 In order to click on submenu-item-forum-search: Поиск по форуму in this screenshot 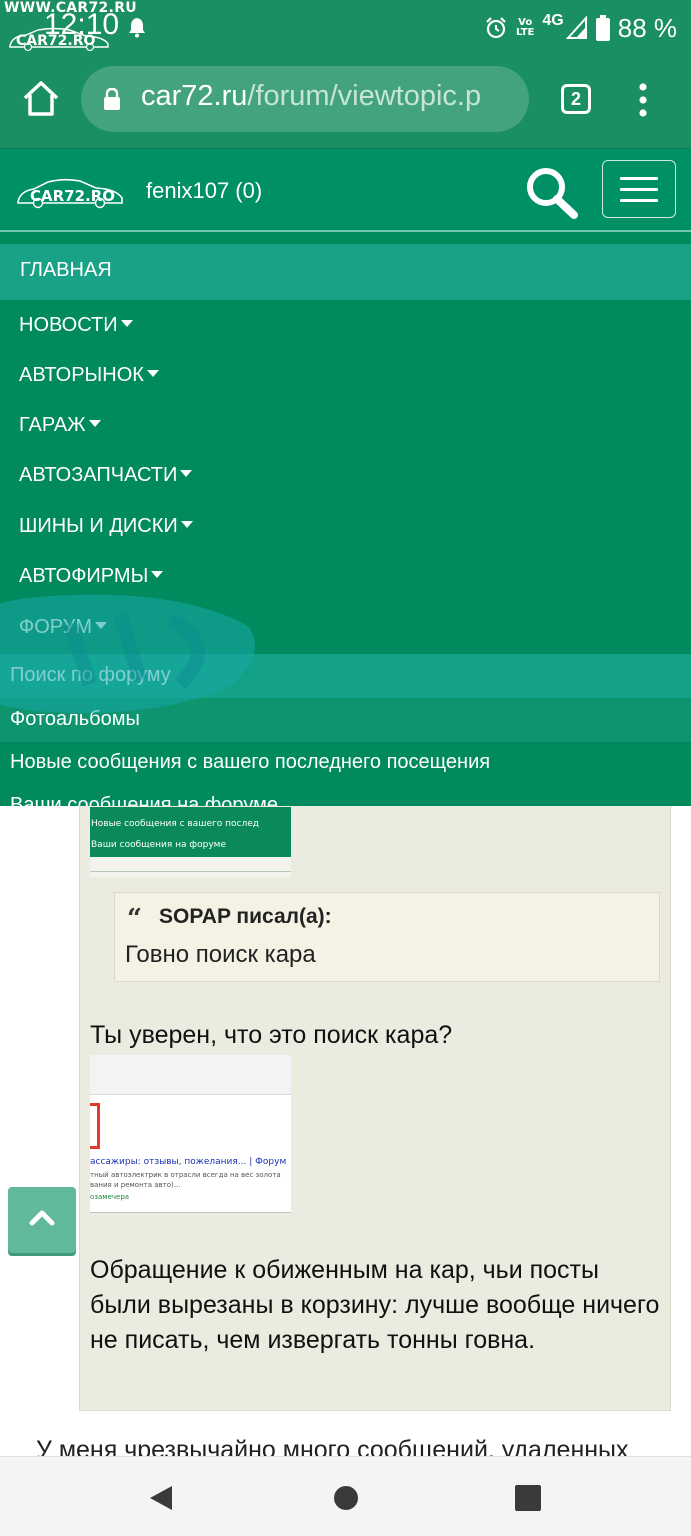, I will do `click(345, 676)`.